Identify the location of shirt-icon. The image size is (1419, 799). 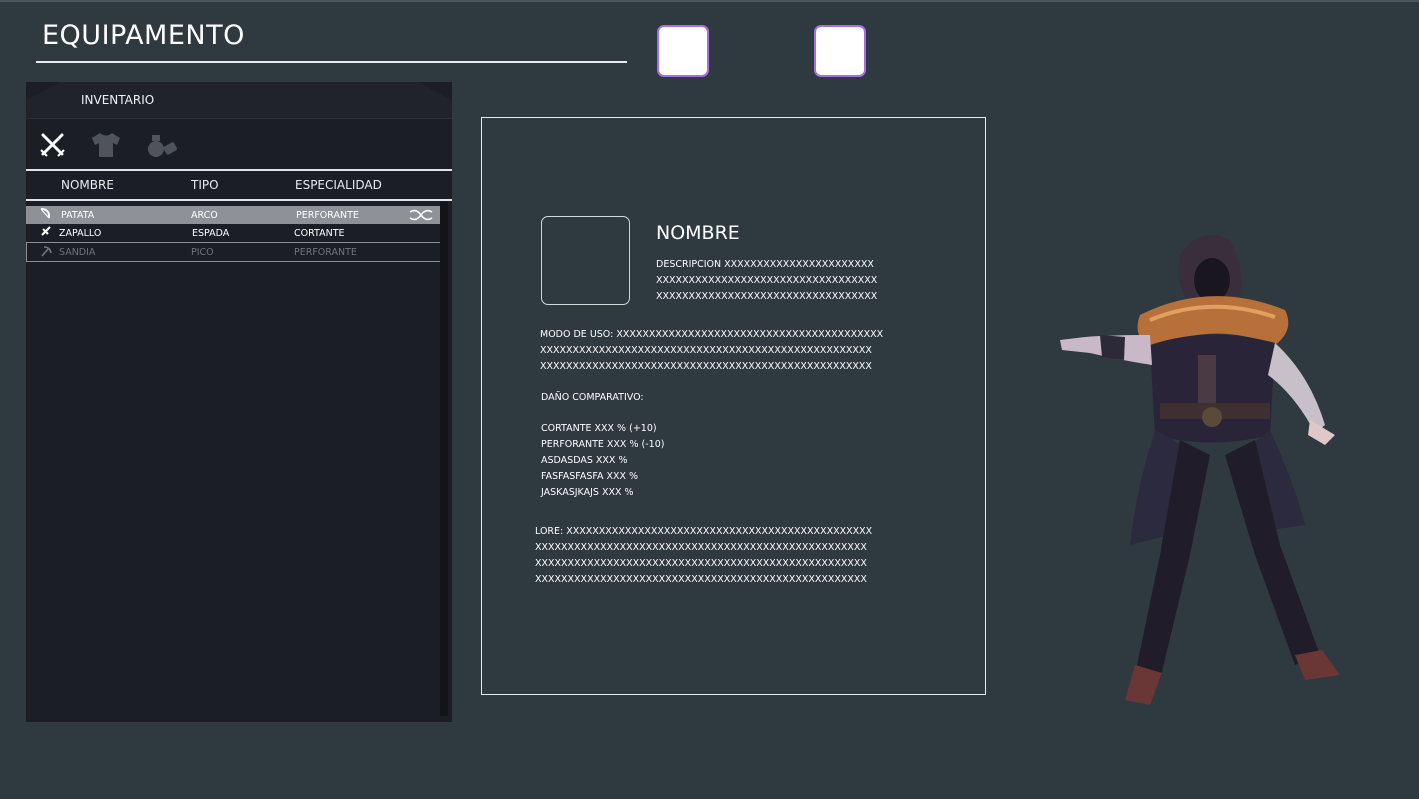
(104, 145).